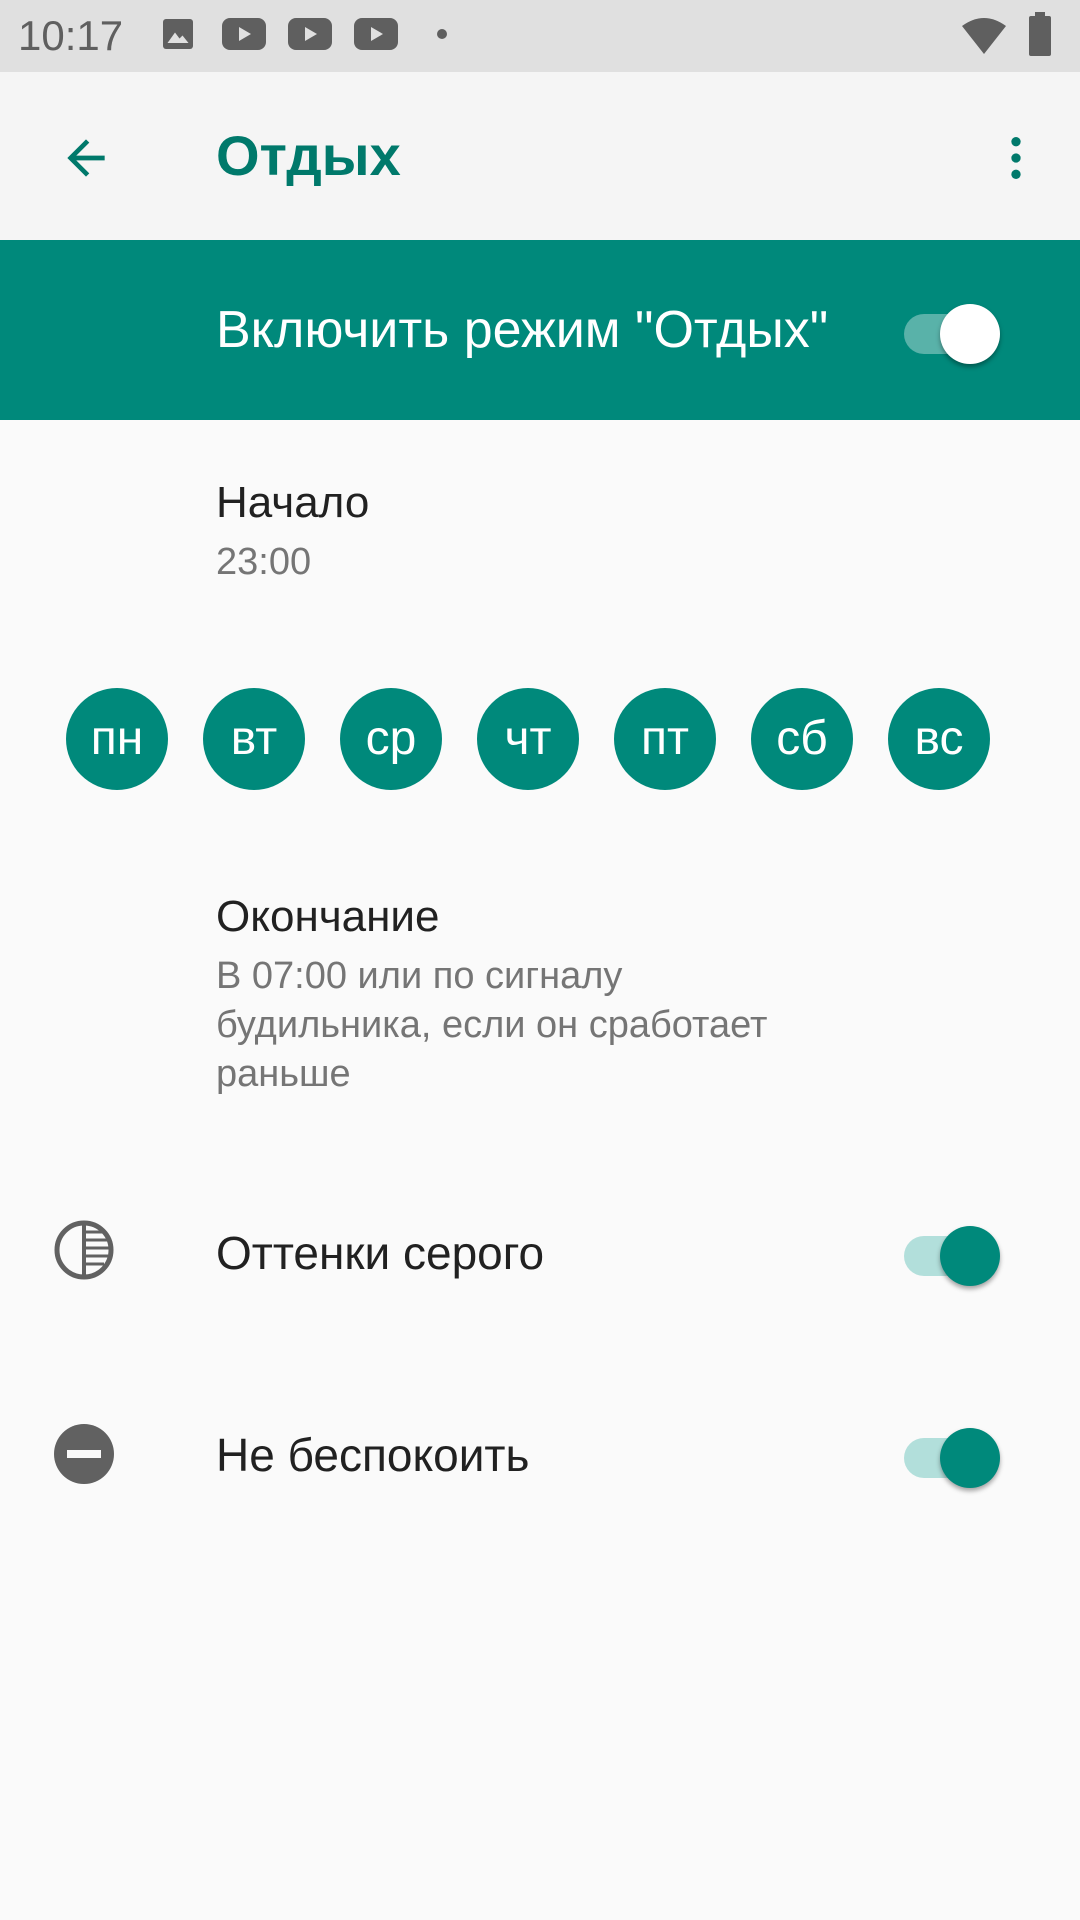 This screenshot has height=1920, width=1080. Describe the element at coordinates (1040, 34) in the screenshot. I see `battery-icon` at that location.